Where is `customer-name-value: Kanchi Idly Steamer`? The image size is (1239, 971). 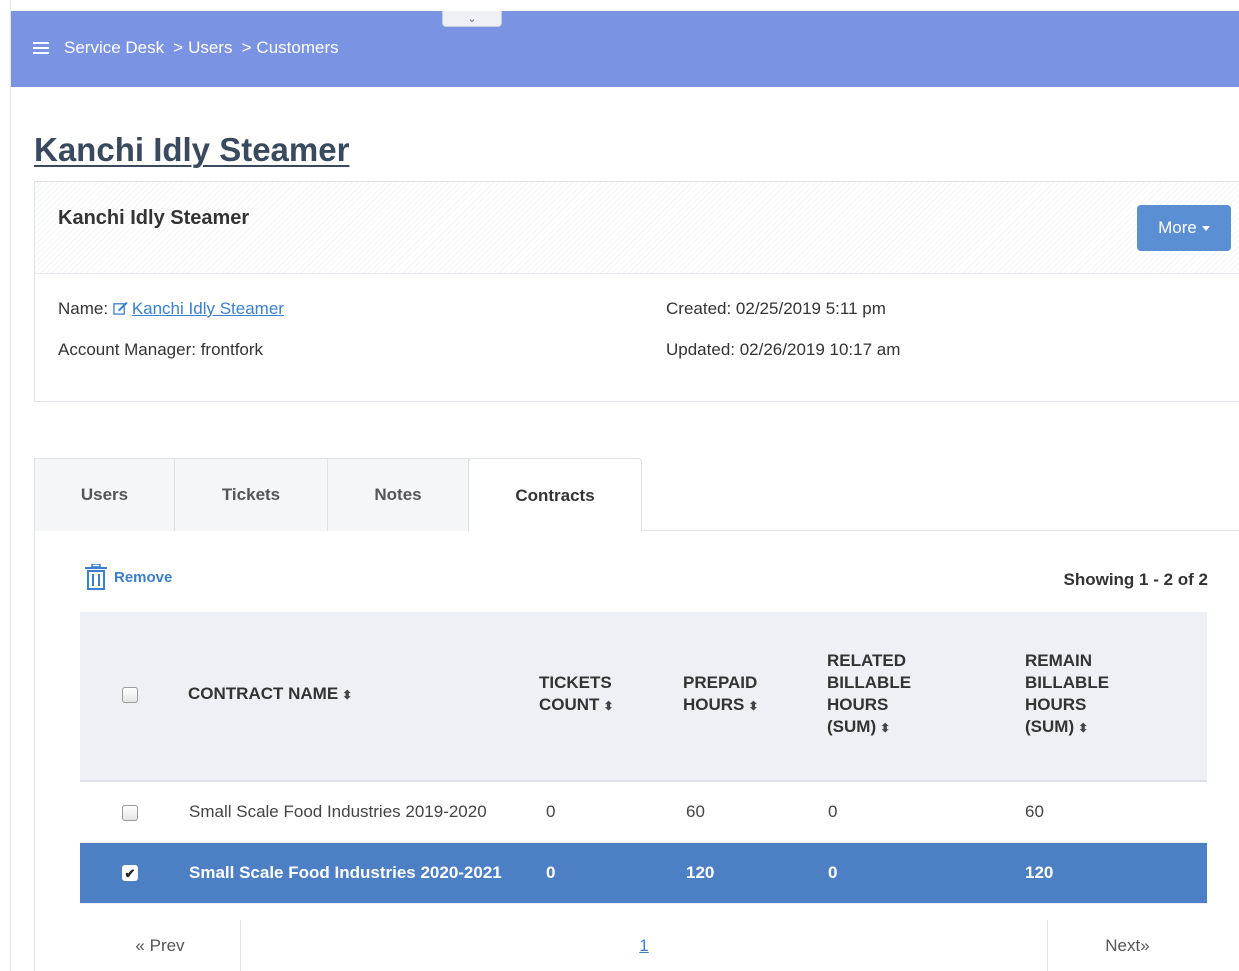
customer-name-value: Kanchi Idly Steamer is located at coordinates (207, 308).